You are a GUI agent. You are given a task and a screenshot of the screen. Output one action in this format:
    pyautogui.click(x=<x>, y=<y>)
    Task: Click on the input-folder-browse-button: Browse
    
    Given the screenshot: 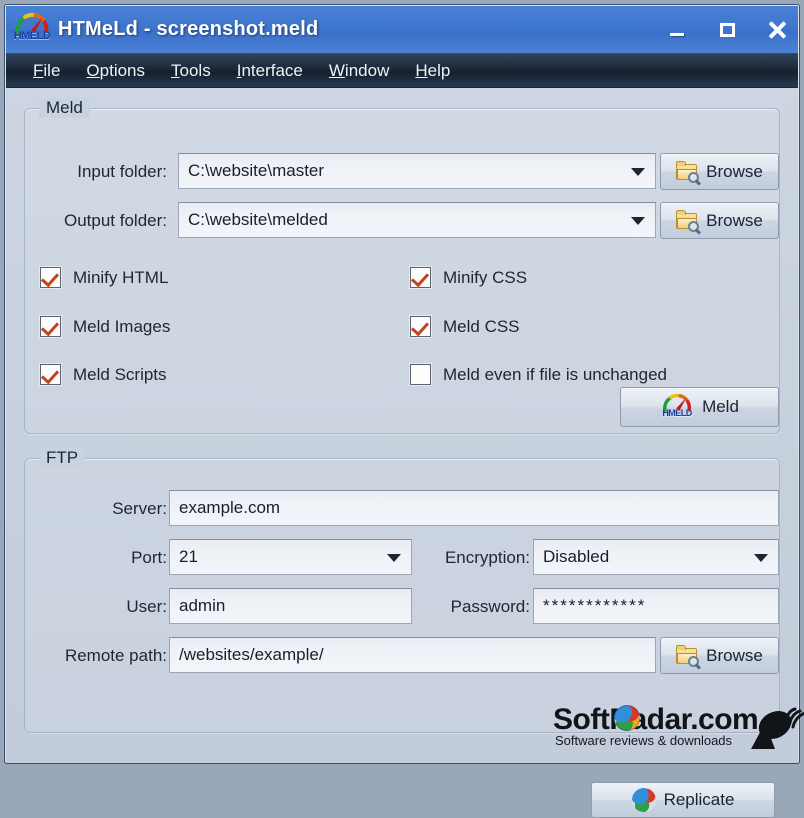 What is the action you would take?
    pyautogui.click(x=719, y=171)
    